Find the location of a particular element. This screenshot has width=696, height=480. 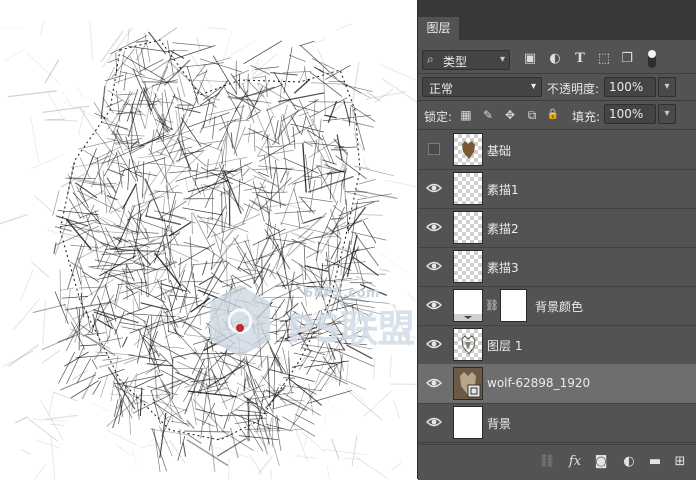

filter-toggle is located at coordinates (652, 59).